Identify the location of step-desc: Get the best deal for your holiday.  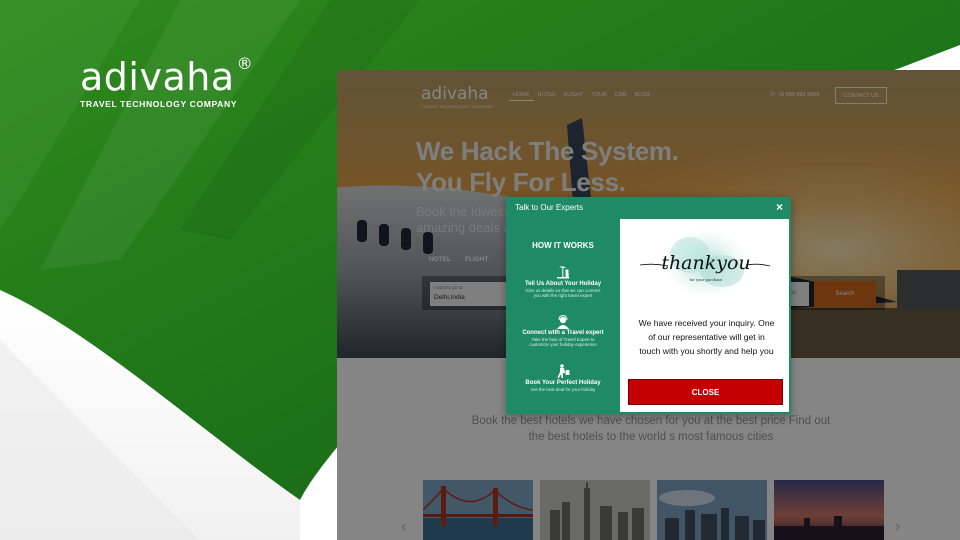
(563, 389).